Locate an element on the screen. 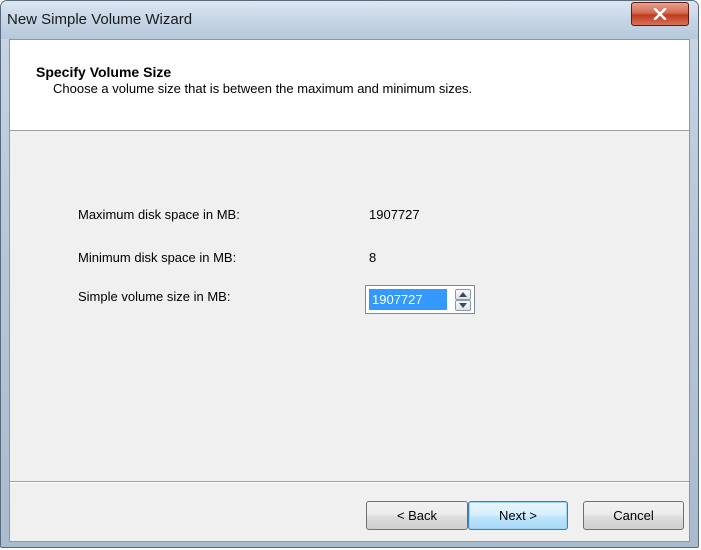 The height and width of the screenshot is (550, 701). volume-size-spinner is located at coordinates (420, 299).